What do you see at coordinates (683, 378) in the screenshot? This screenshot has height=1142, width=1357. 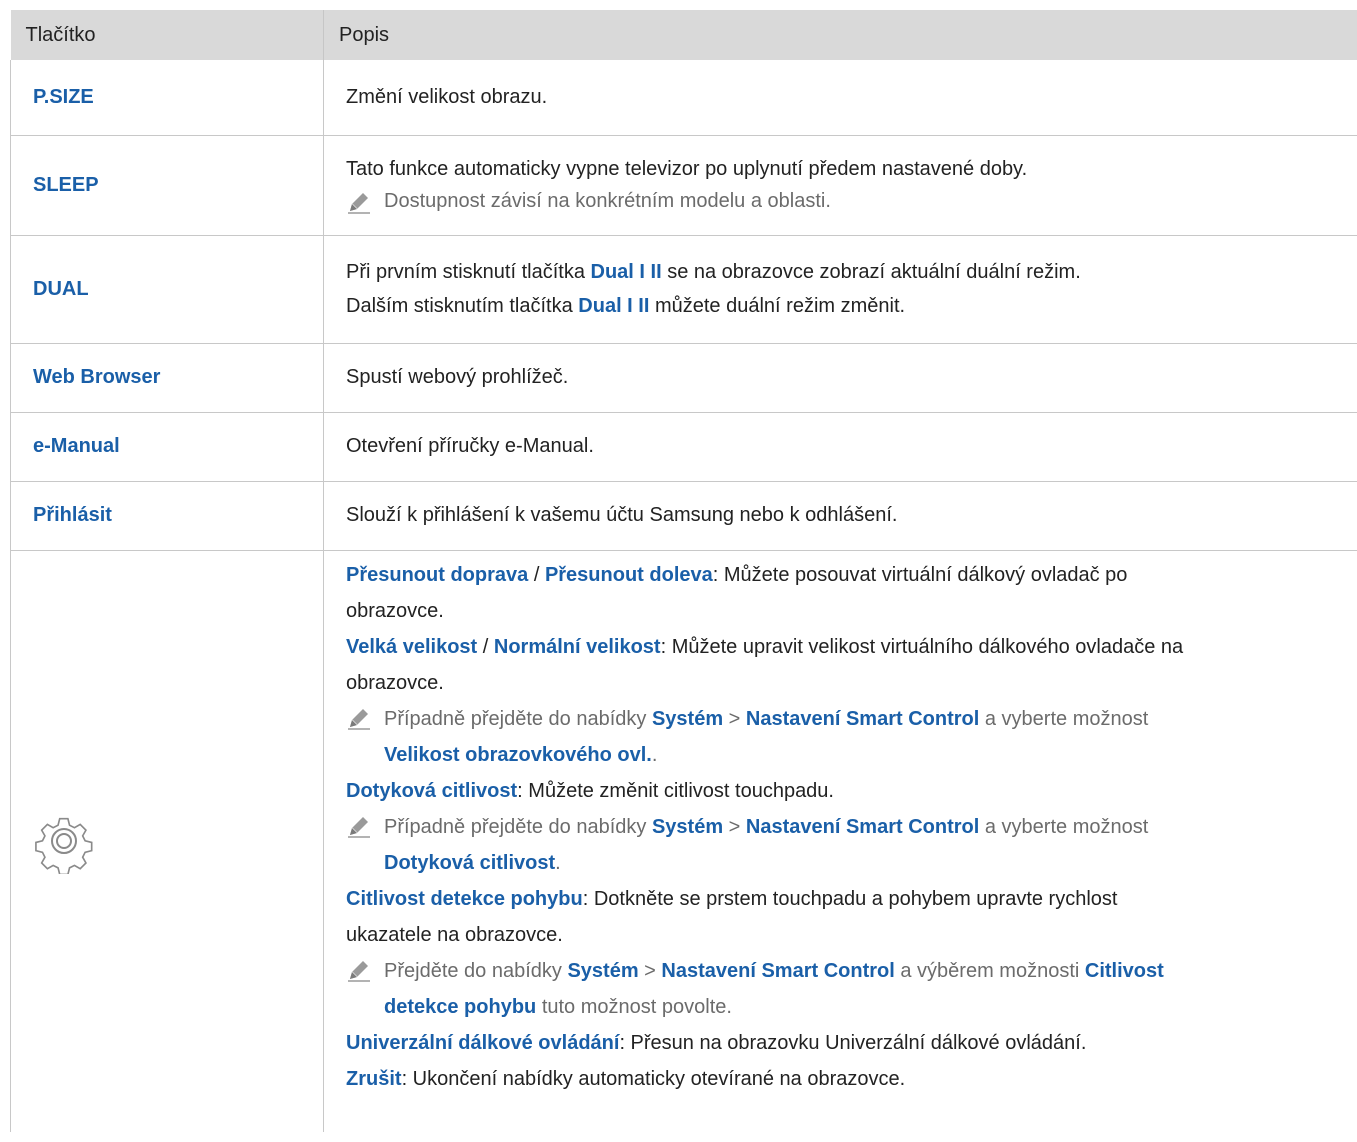 I see `table-row: Web Browser Spustí webový prohlížeč.` at bounding box center [683, 378].